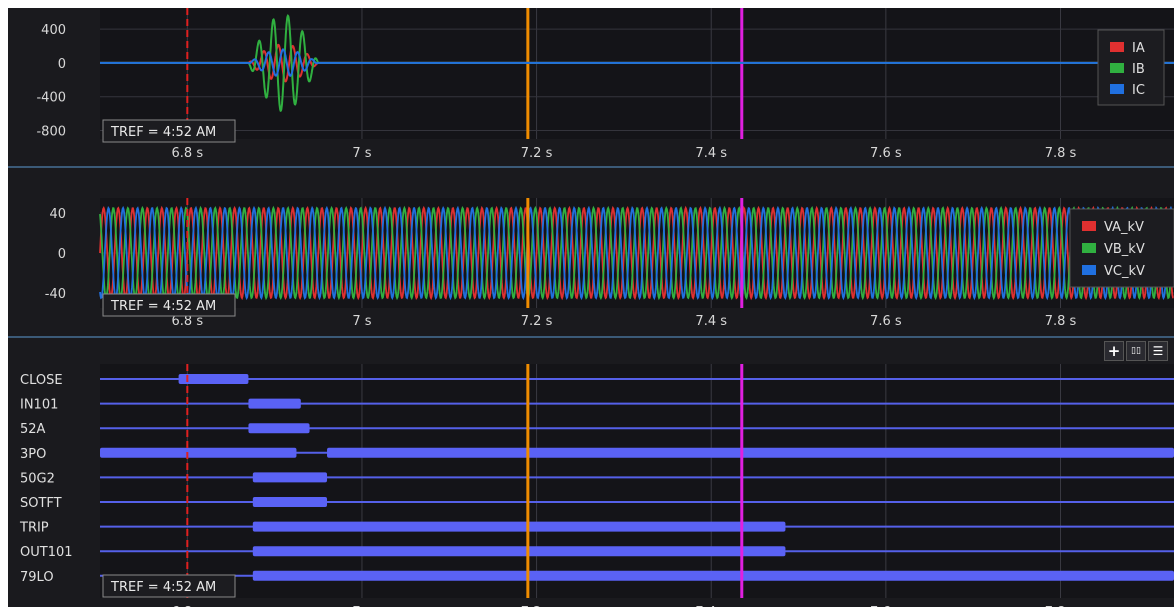 The image size is (1174, 607). Describe the element at coordinates (41, 503) in the screenshot. I see `signal-label-sotft: SOTFT` at that location.